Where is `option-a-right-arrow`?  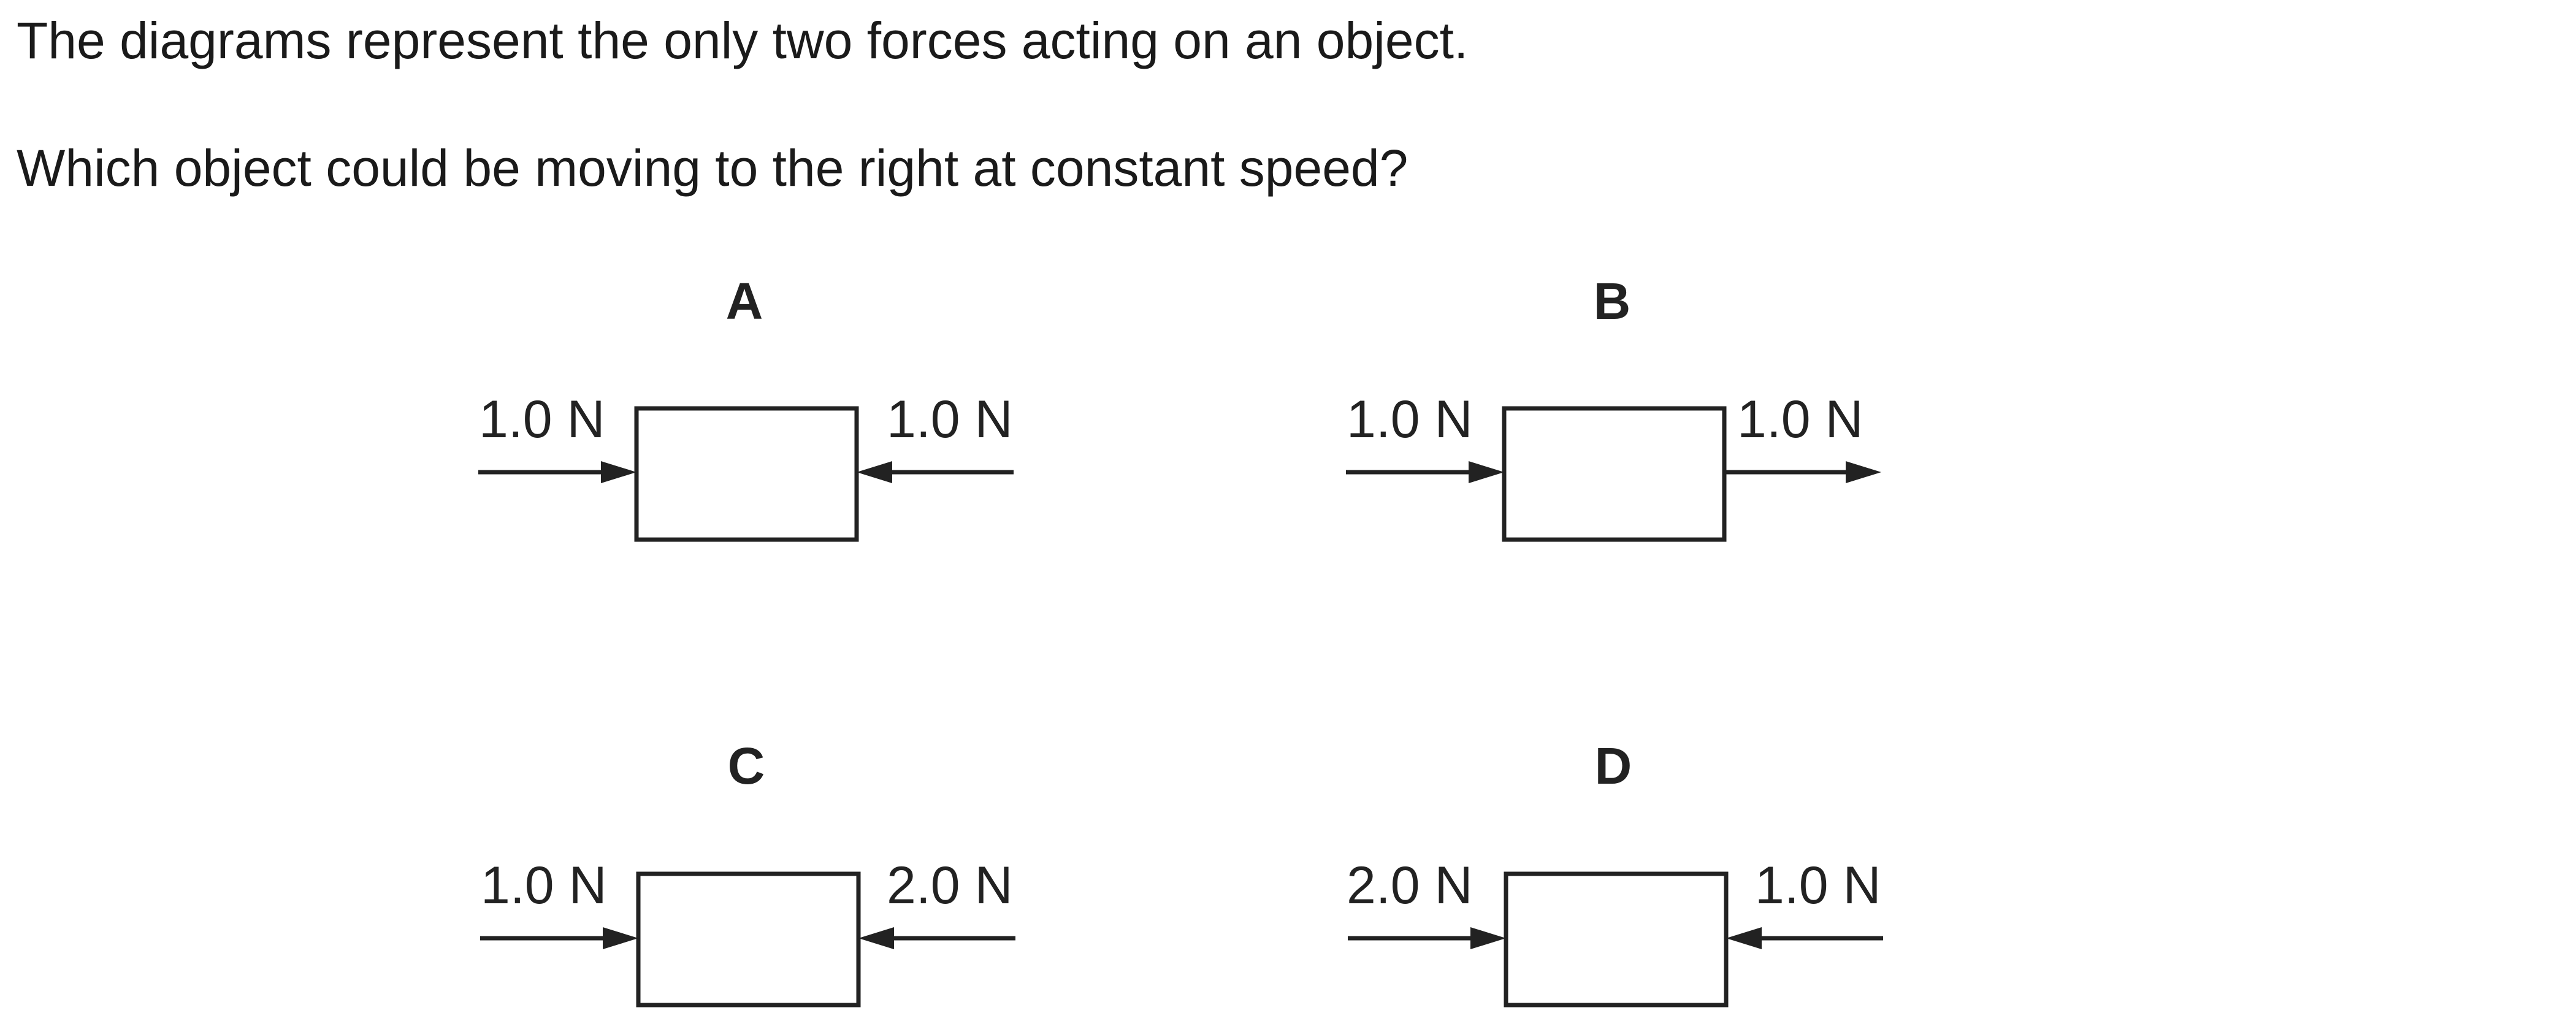 option-a-right-arrow is located at coordinates (935, 472).